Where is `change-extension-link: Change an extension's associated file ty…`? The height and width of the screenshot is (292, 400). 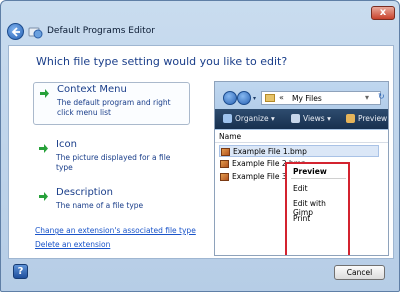 change-extension-link: Change an extension's associated file ty… is located at coordinates (115, 230).